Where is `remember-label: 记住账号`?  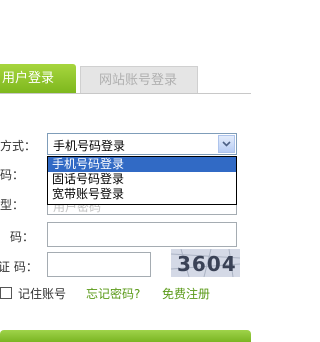 remember-label: 记住账号 is located at coordinates (42, 294).